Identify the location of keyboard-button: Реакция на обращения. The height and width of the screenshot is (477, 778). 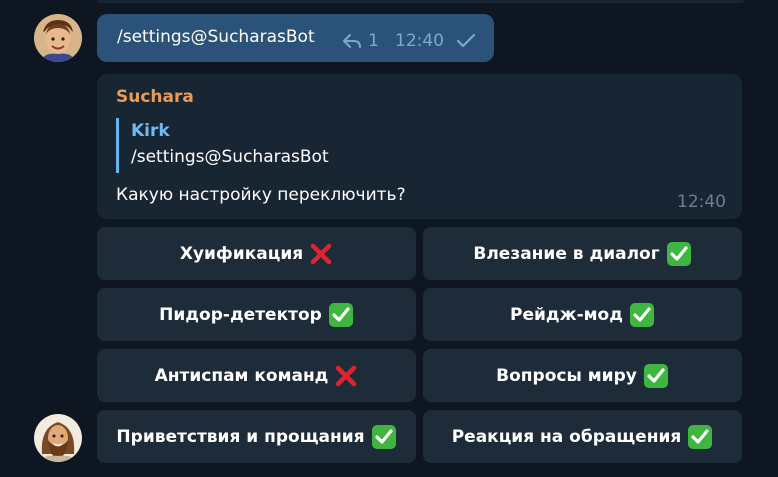
(582, 436).